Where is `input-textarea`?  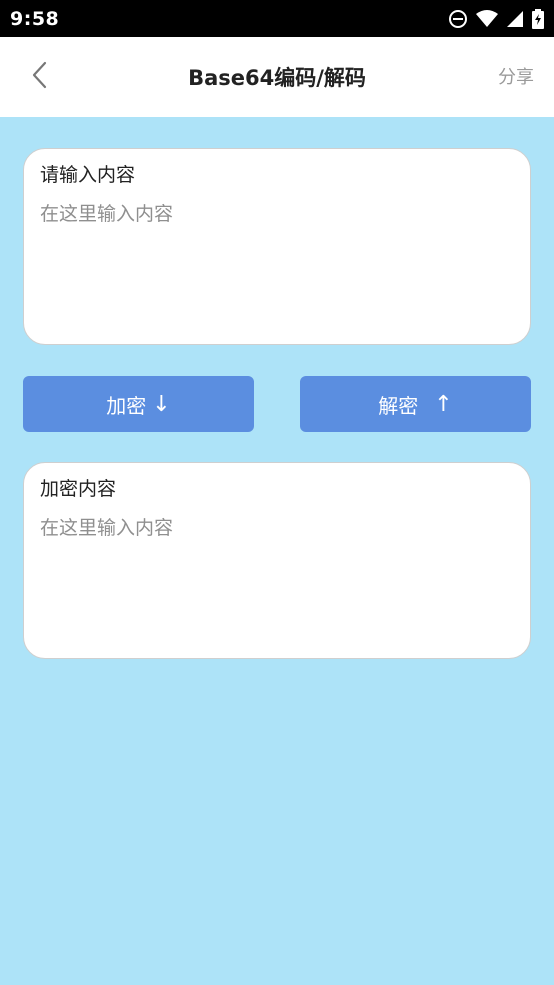 input-textarea is located at coordinates (277, 264).